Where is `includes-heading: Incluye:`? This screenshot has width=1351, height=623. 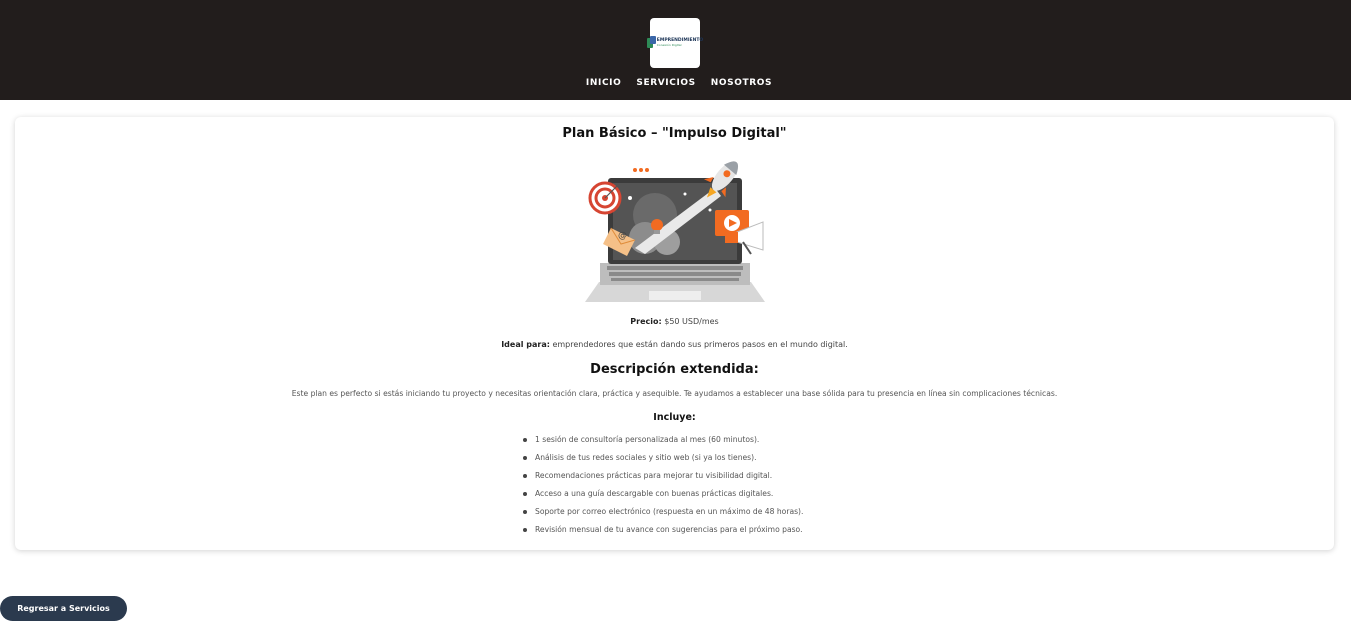 includes-heading: Incluye: is located at coordinates (674, 417).